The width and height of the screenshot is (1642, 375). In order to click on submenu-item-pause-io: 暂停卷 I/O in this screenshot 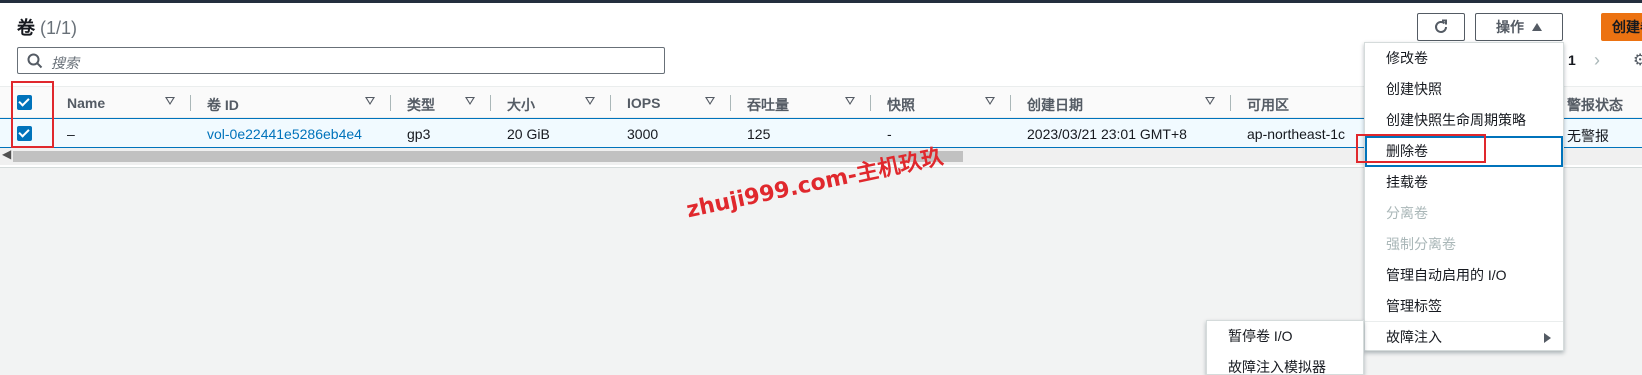, I will do `click(1285, 336)`.